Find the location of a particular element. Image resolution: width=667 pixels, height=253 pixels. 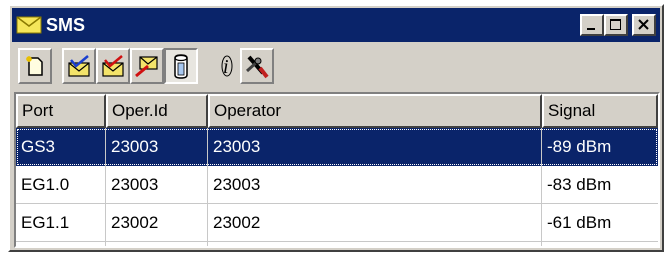

column-header-operator: Operator is located at coordinates (375, 111).